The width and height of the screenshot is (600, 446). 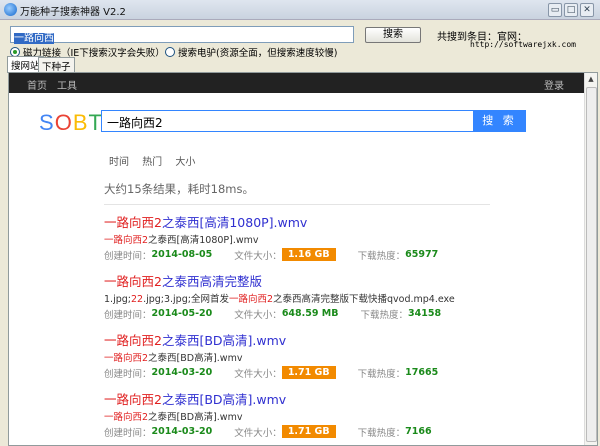 I want to click on title-segment: 之泰西[高清1080P].wmv, so click(x=234, y=222).